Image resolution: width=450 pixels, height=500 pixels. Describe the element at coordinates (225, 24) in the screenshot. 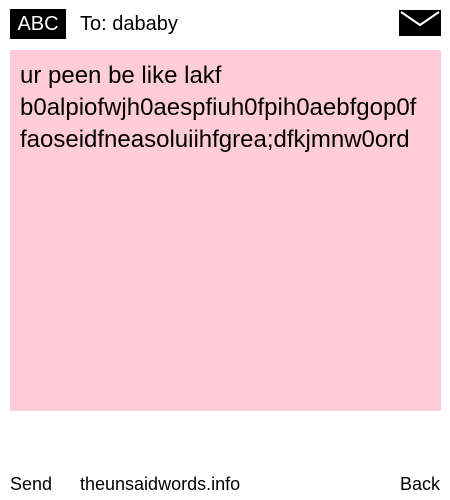

I see `header-bar: ABC To: dababy` at that location.